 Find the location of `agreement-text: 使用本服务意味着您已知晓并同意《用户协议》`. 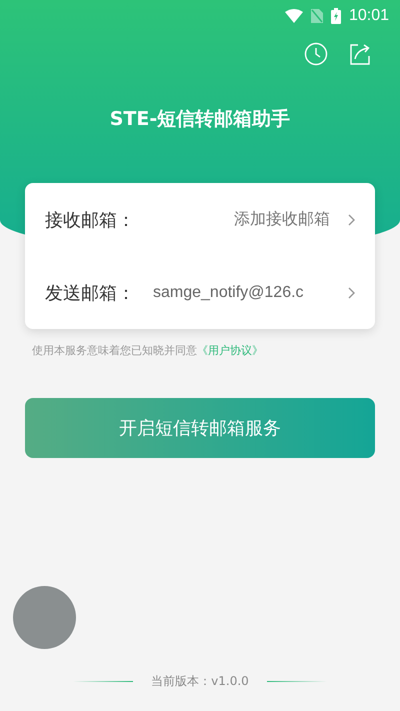

agreement-text: 使用本服务意味着您已知晓并同意《用户协议》 is located at coordinates (148, 350).